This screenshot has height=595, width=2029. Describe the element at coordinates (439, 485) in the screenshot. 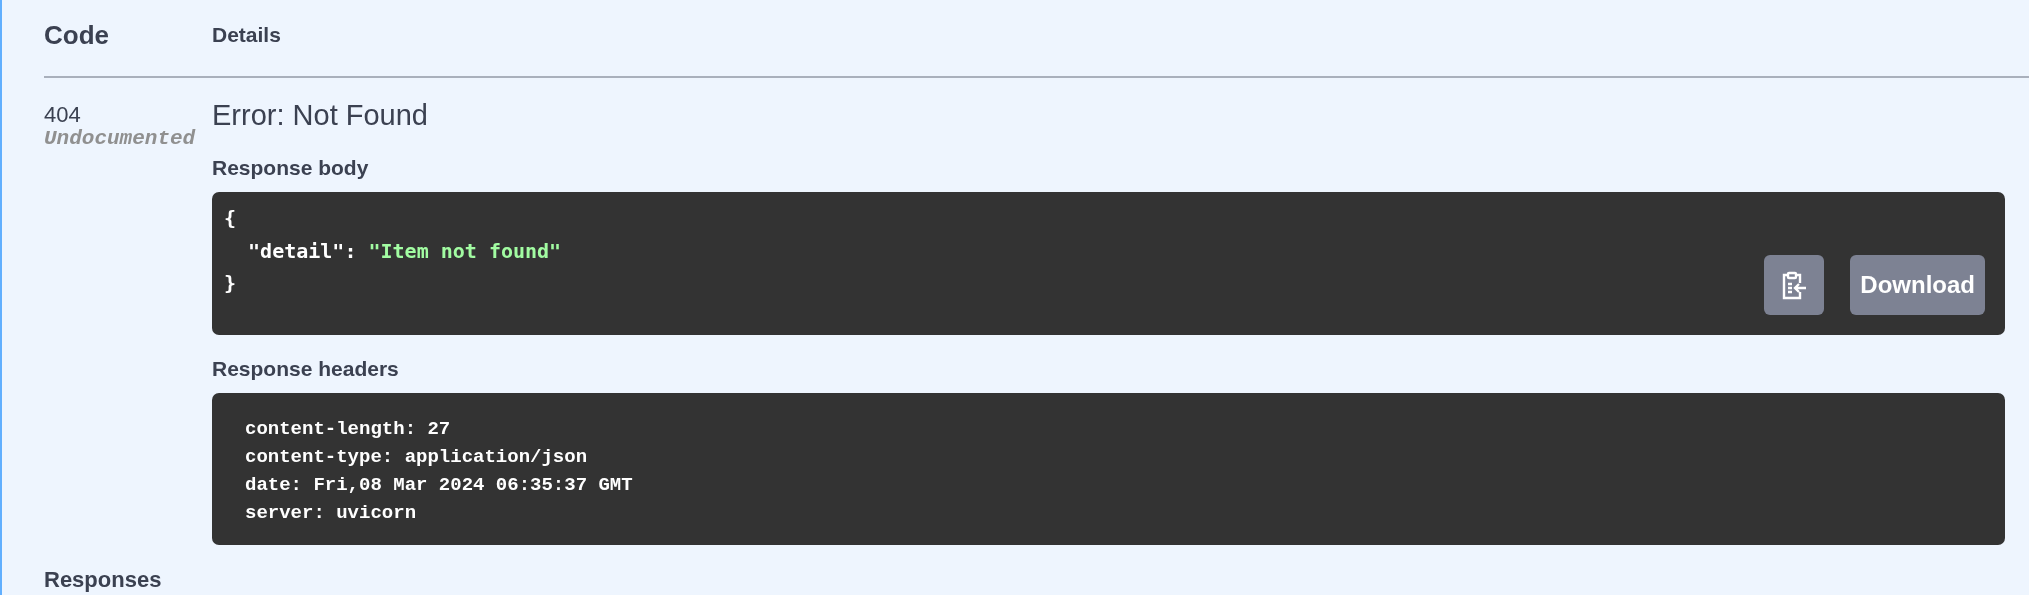

I see `header-line: date: Fri,08 Mar 2024 06:35:37 GMT` at that location.